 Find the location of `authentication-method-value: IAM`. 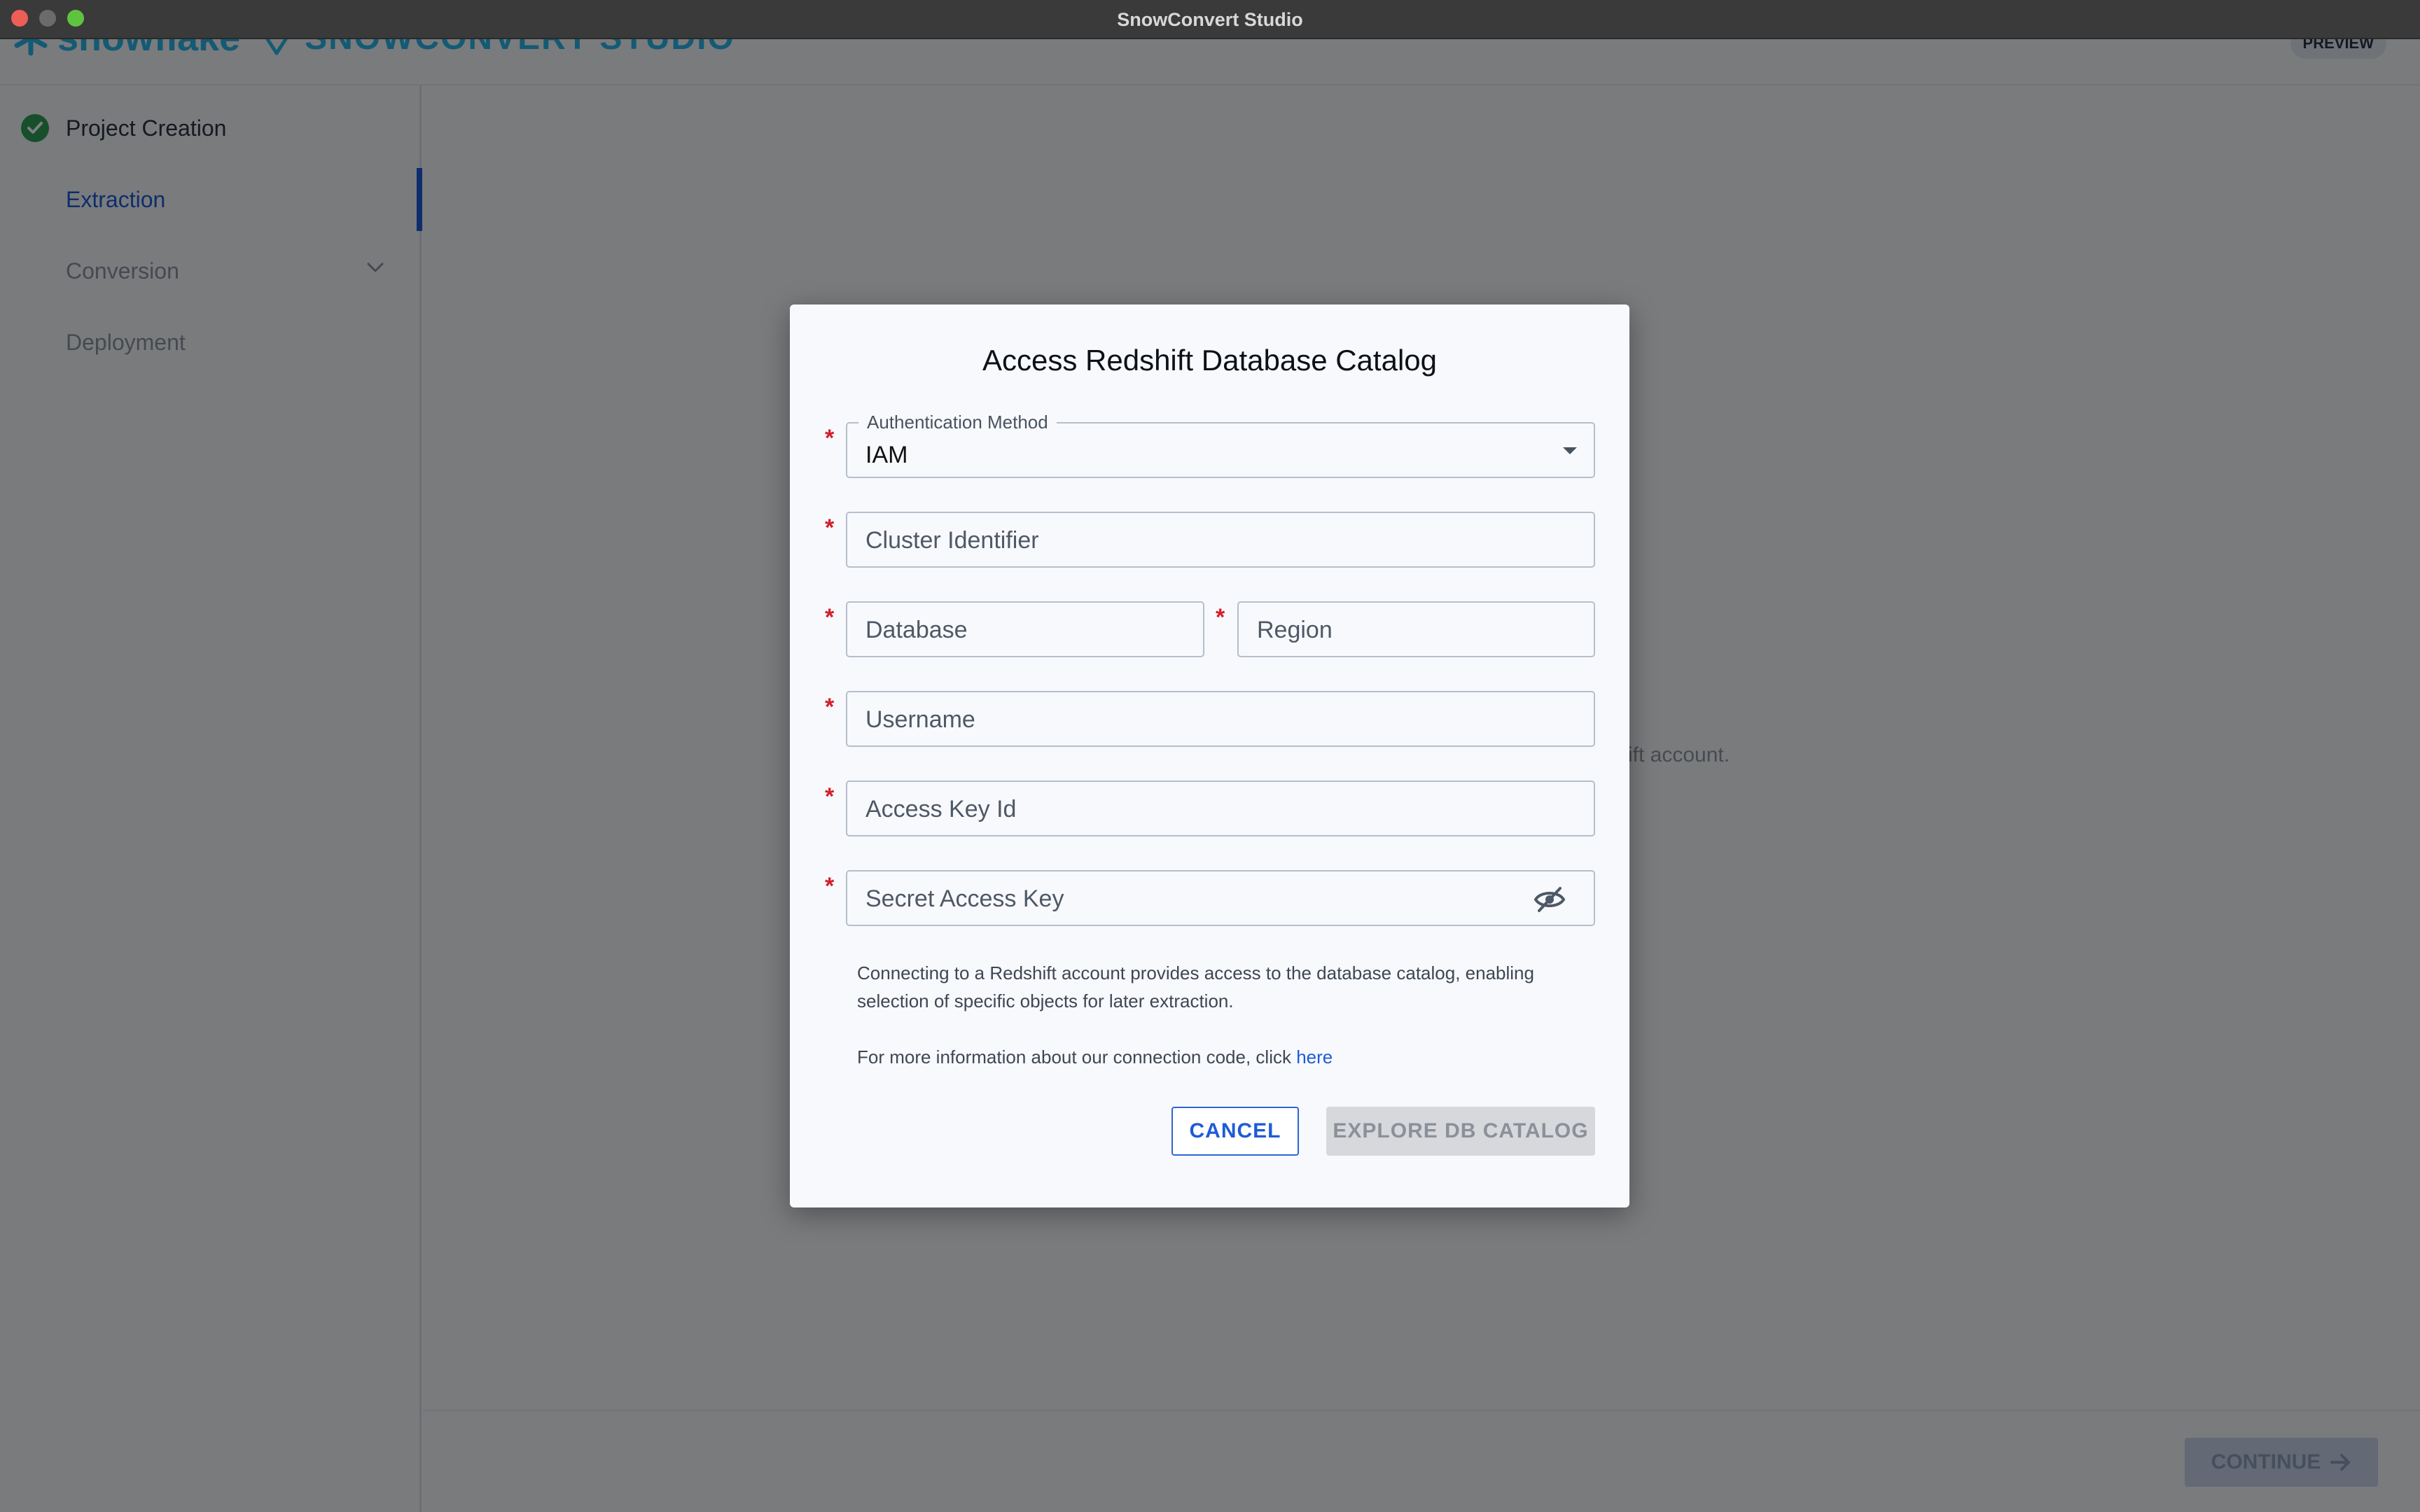

authentication-method-value: IAM is located at coordinates (887, 455).